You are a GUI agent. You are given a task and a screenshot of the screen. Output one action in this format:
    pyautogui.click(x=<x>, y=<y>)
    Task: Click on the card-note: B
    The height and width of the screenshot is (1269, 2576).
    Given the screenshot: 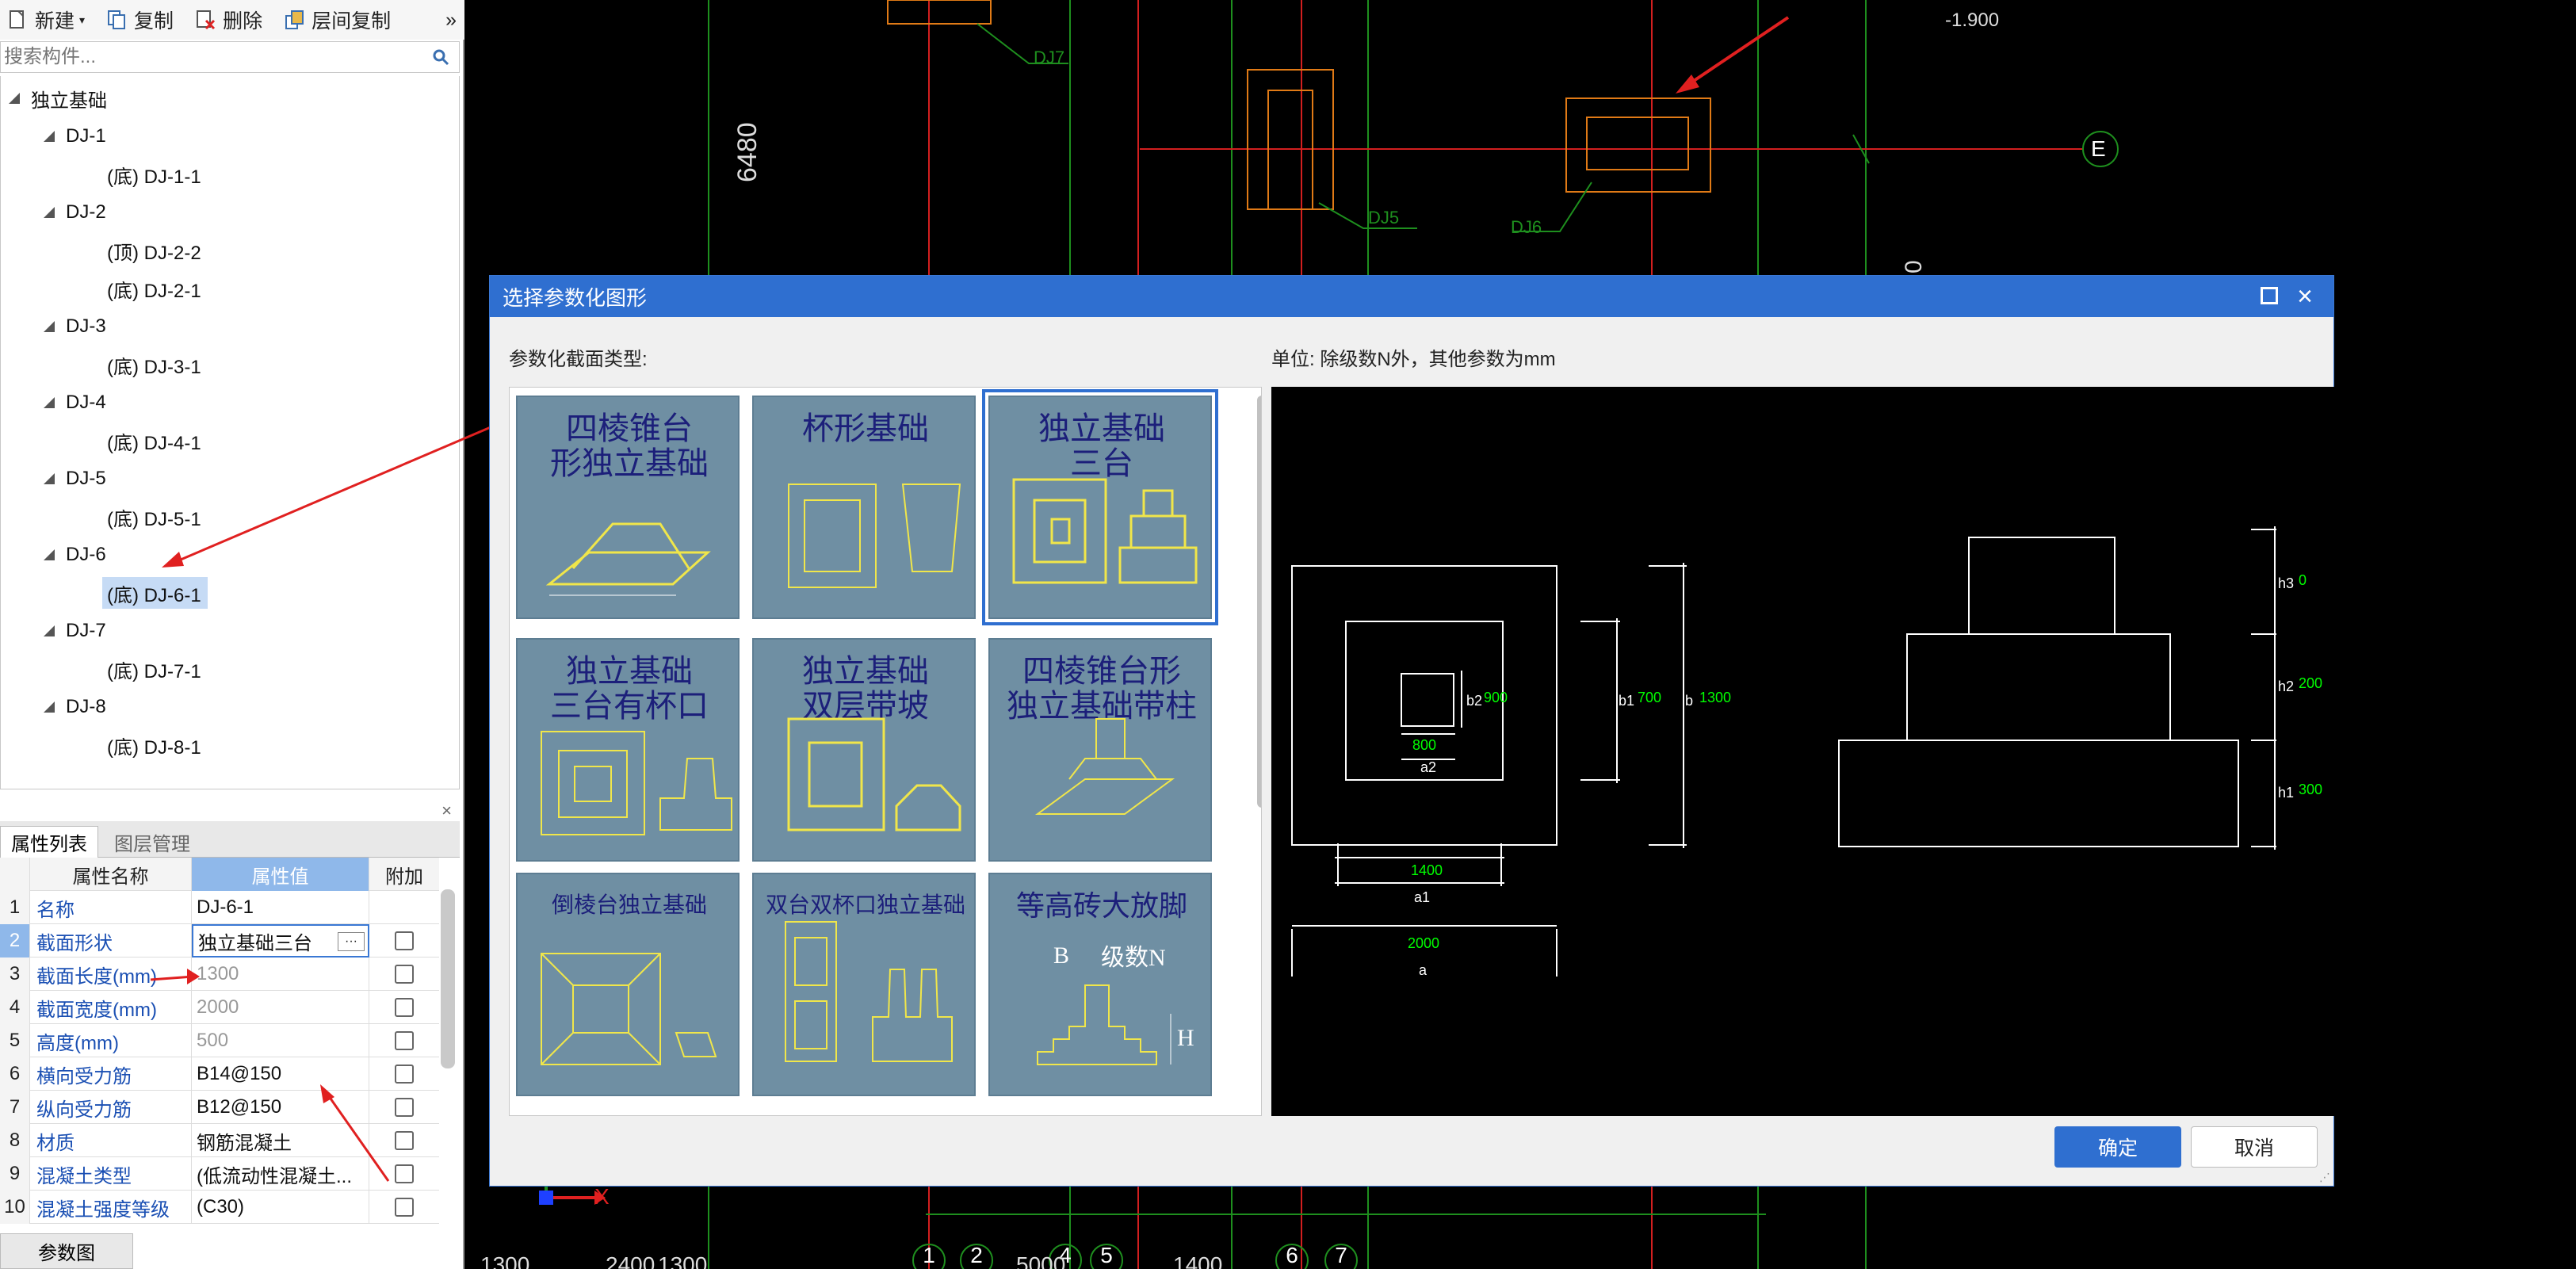 What is the action you would take?
    pyautogui.click(x=1061, y=955)
    